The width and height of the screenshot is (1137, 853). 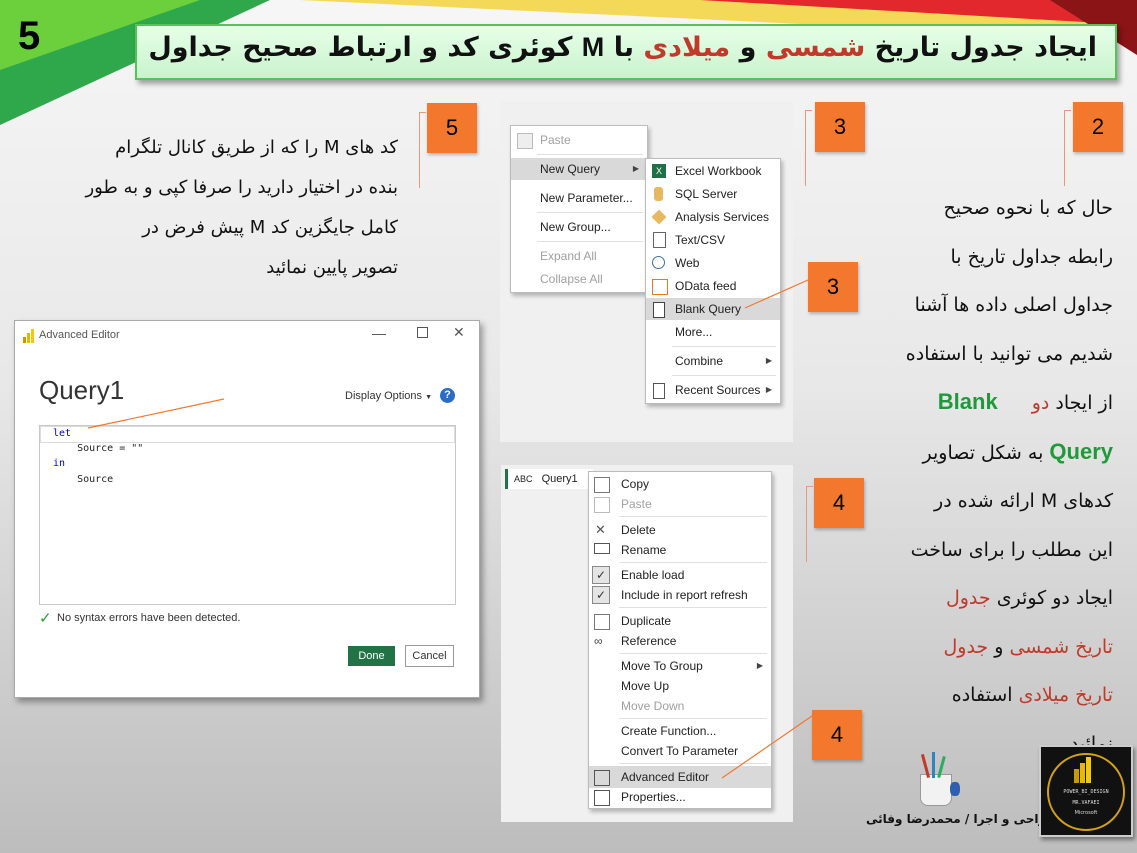 What do you see at coordinates (659, 310) in the screenshot?
I see `blank-query-icon` at bounding box center [659, 310].